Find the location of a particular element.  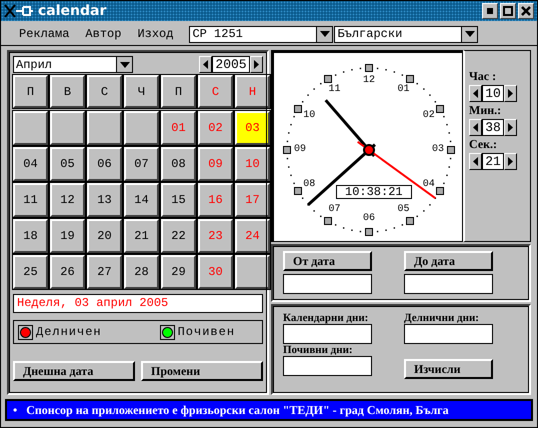

close-button is located at coordinates (526, 11).